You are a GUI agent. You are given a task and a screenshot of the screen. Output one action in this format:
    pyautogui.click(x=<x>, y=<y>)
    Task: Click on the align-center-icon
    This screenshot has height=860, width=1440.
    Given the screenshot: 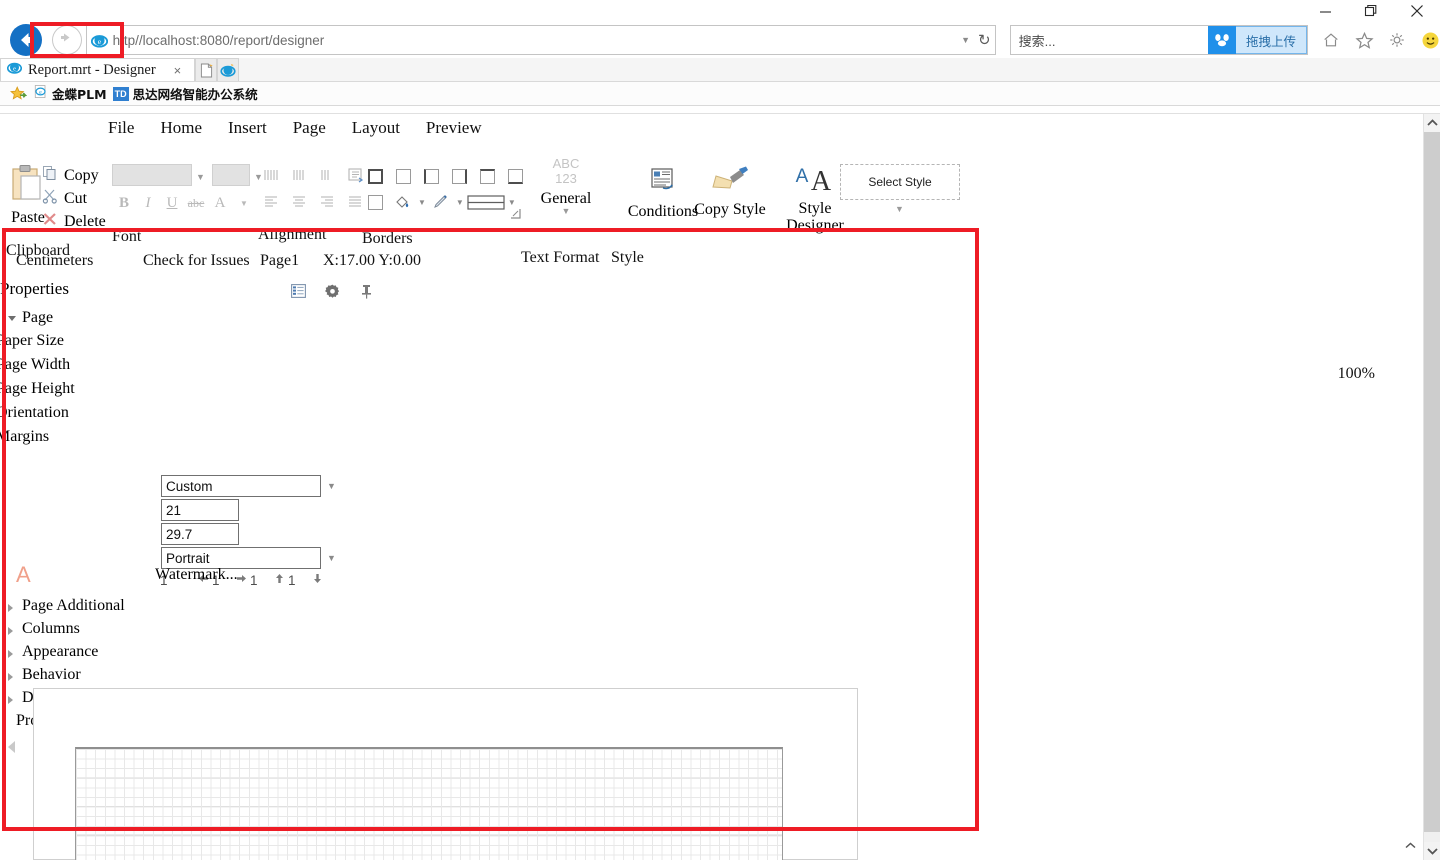 What is the action you would take?
    pyautogui.click(x=299, y=201)
    